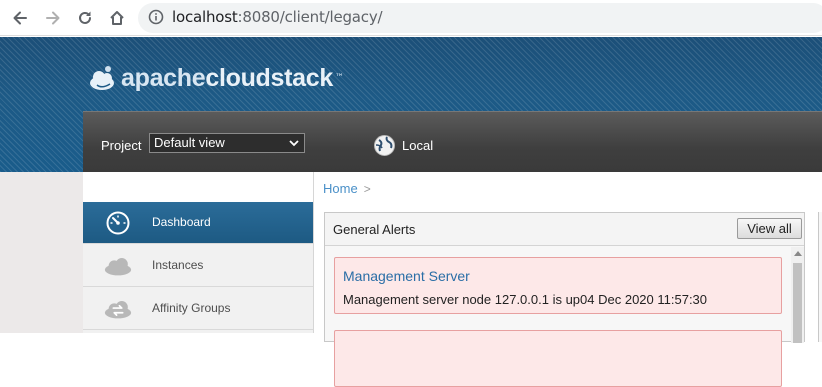 This screenshot has height=387, width=822. I want to click on sidebar-item-label: Instances, so click(178, 265).